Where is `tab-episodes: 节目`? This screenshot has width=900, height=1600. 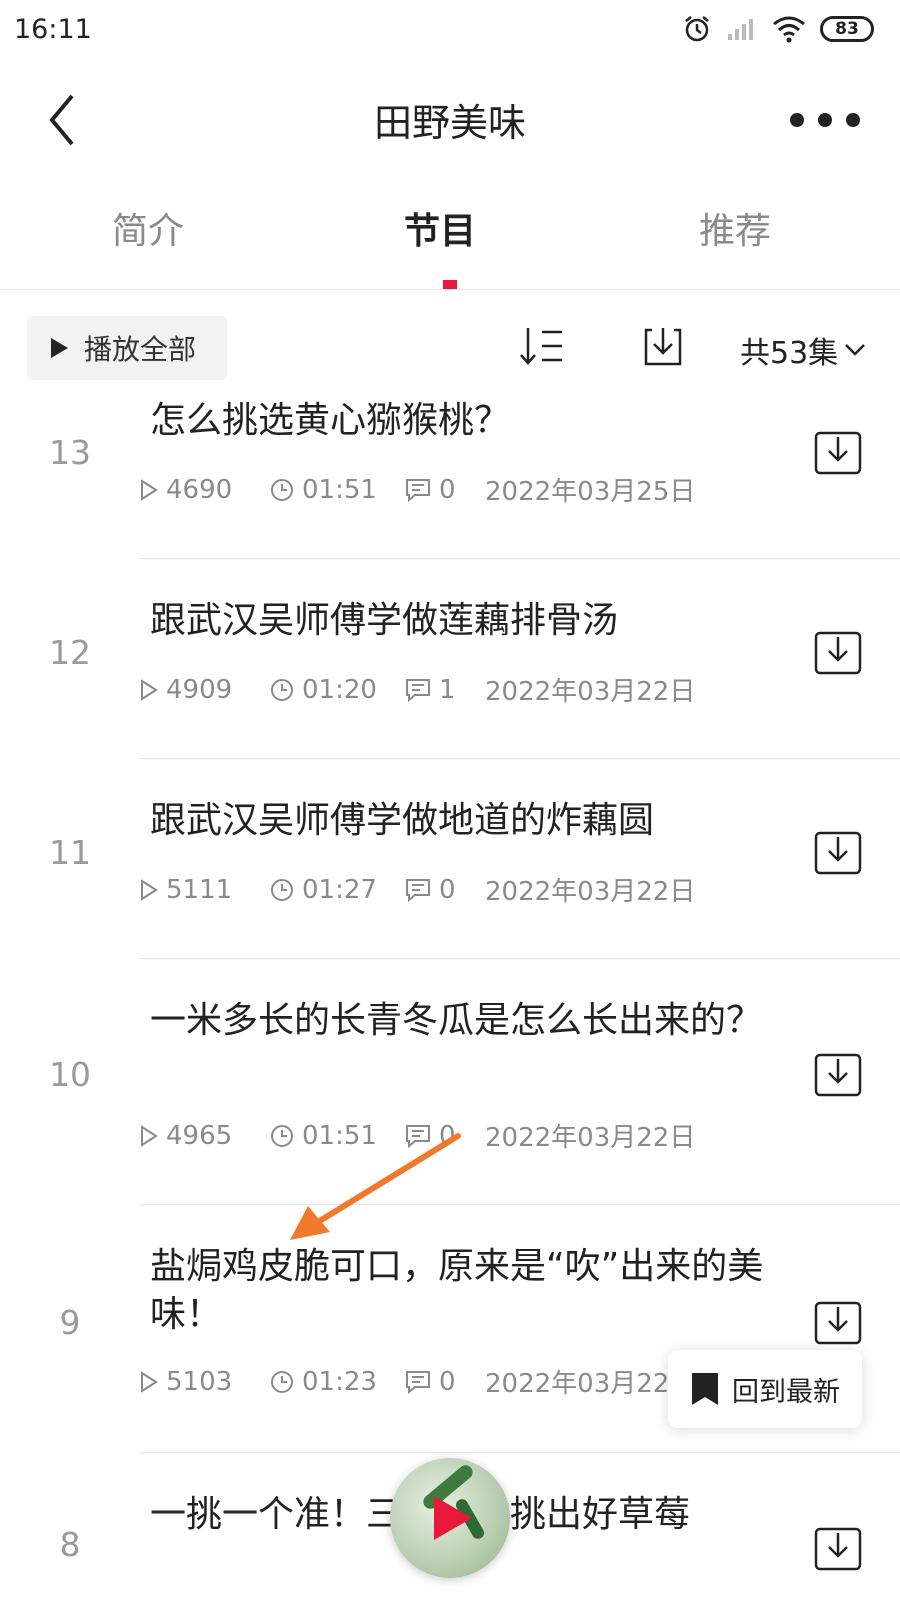 tab-episodes: 节目 is located at coordinates (440, 228).